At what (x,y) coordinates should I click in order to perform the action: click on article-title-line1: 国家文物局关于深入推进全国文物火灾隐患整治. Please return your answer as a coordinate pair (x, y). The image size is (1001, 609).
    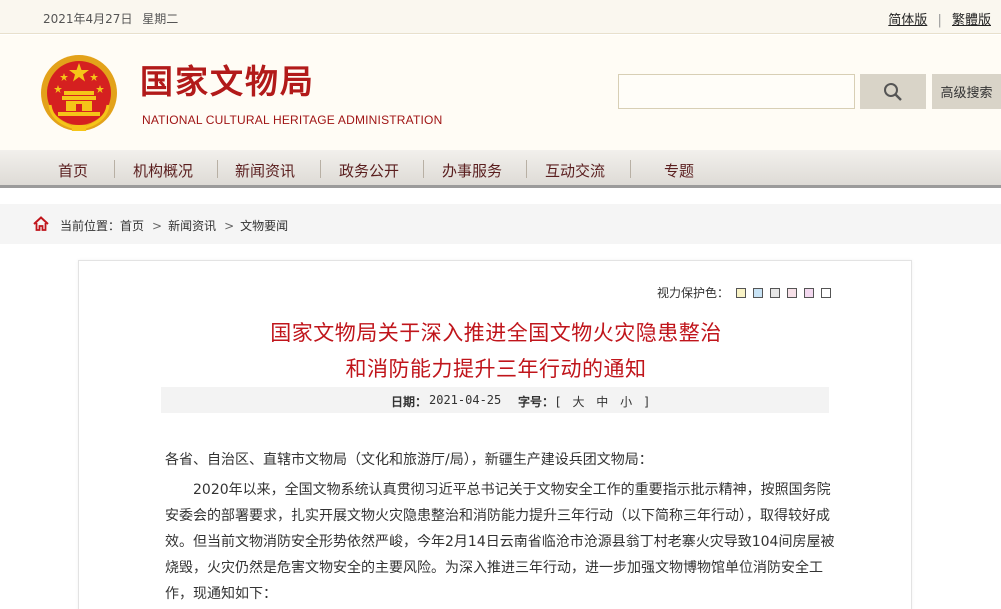
    Looking at the image, I should click on (496, 333).